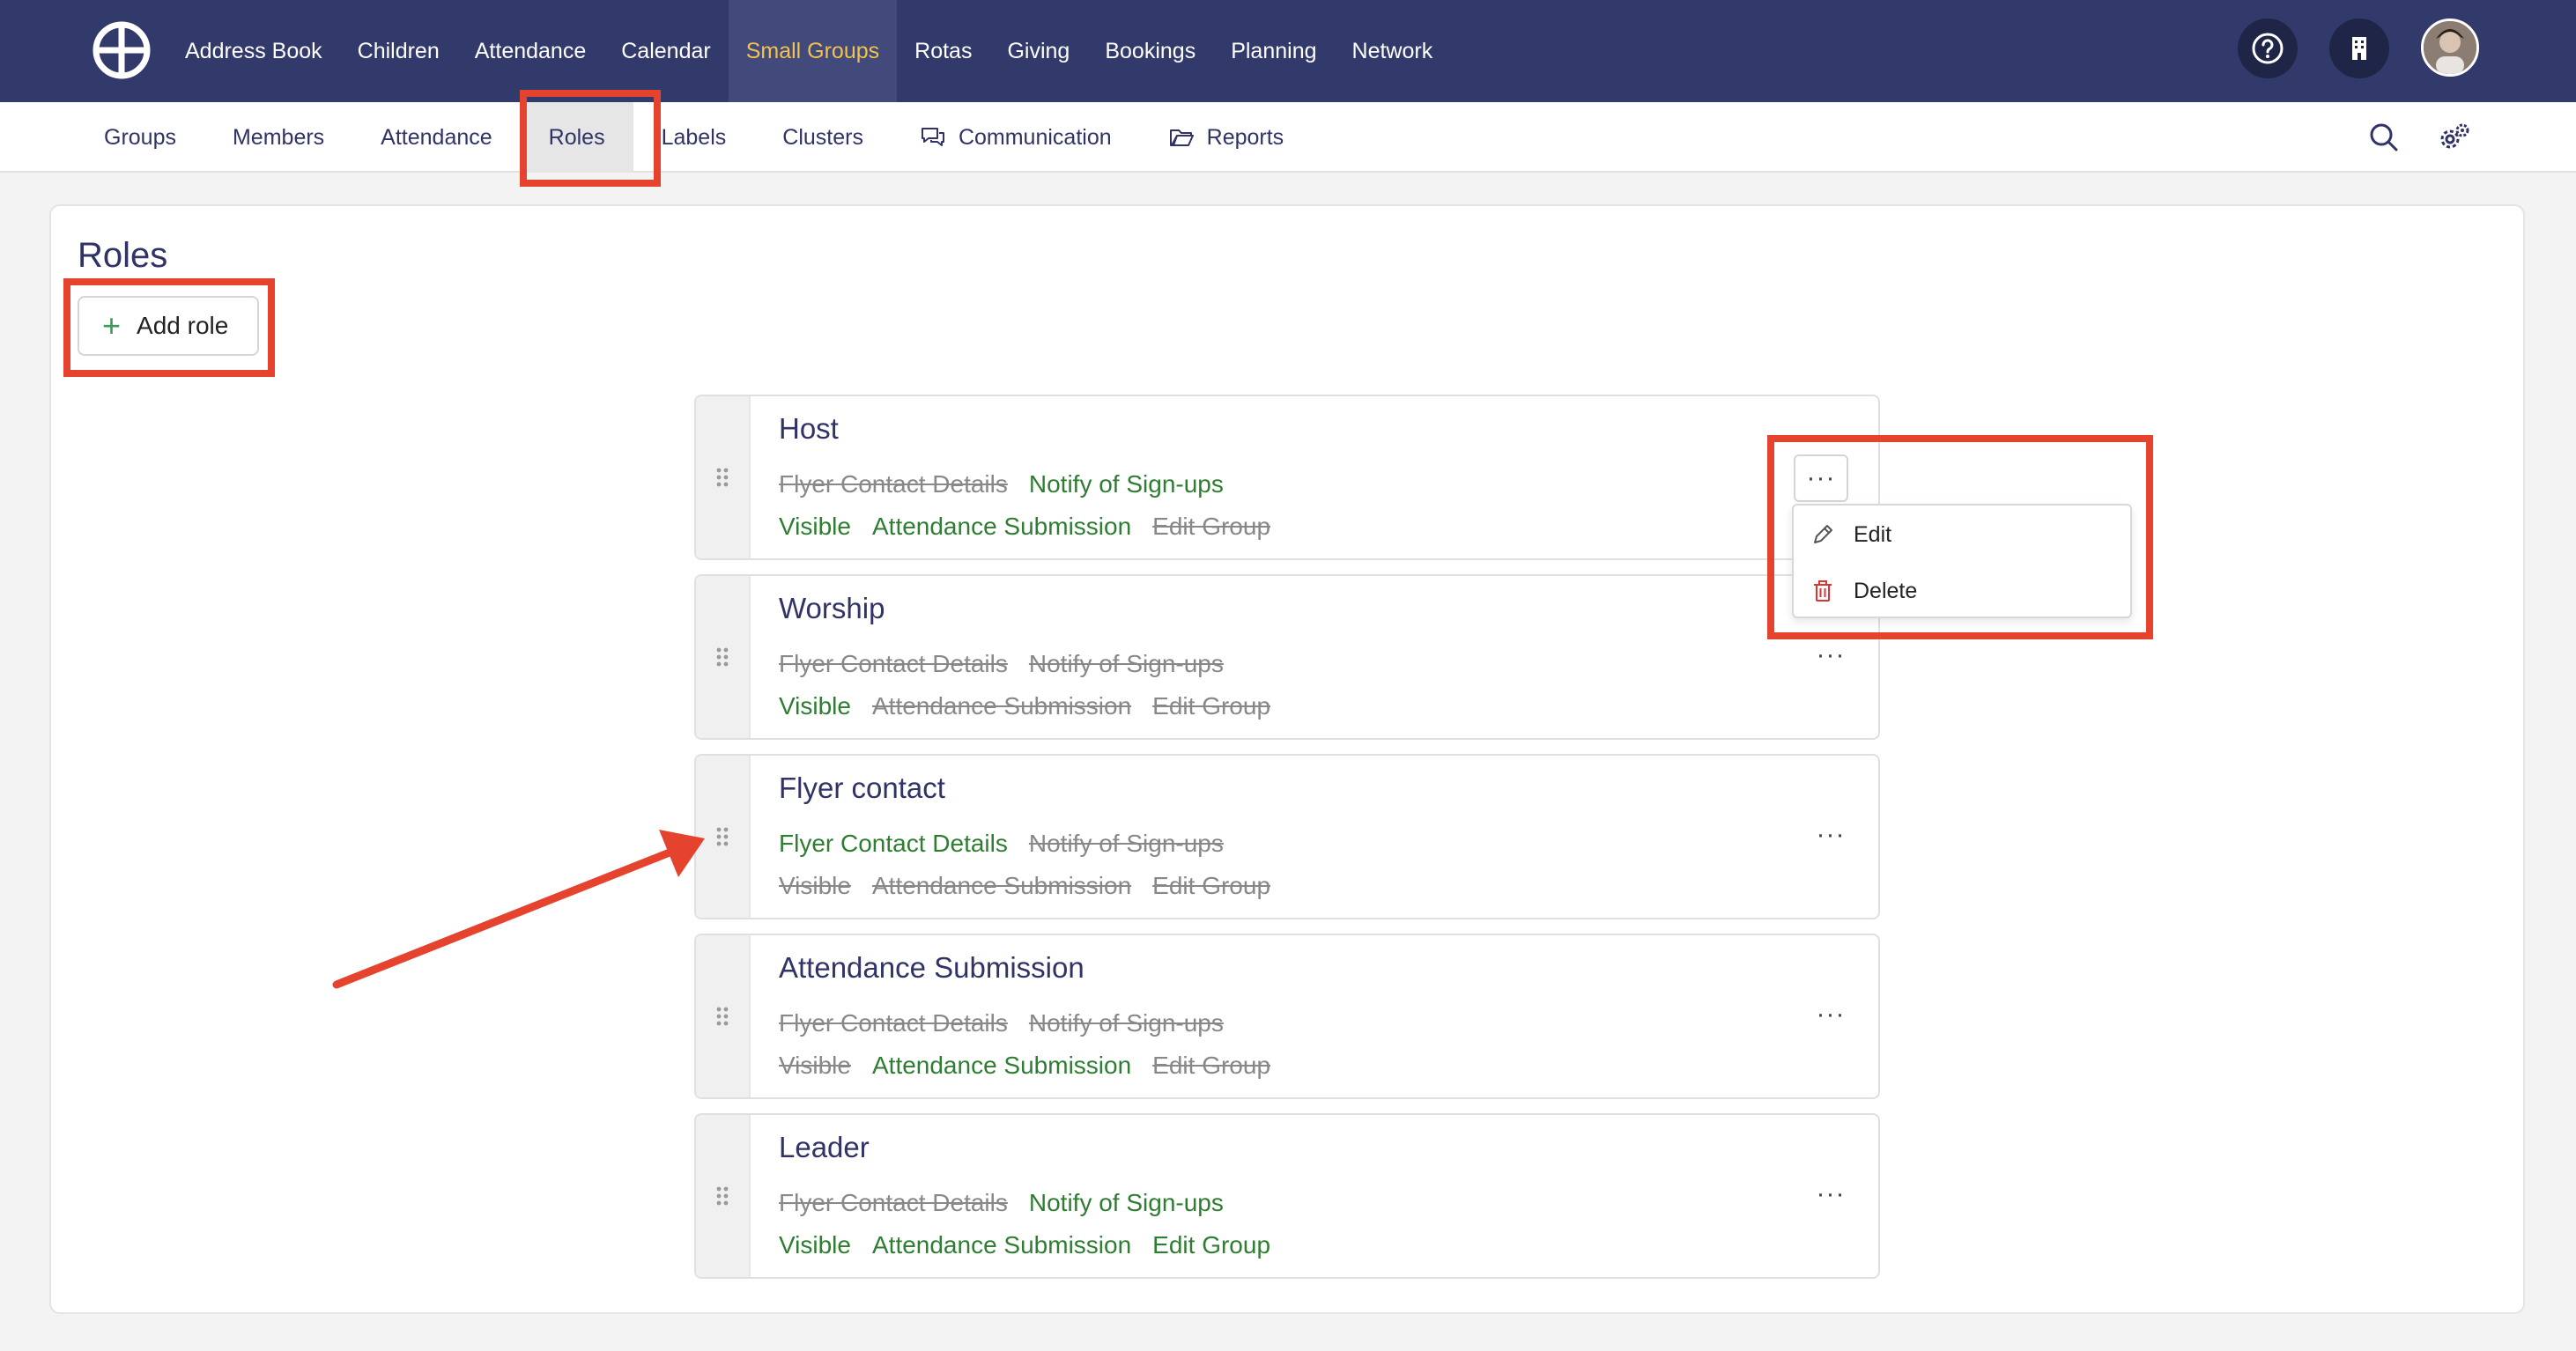 The width and height of the screenshot is (2576, 1351). I want to click on topnav-item-network: Network, so click(1393, 51).